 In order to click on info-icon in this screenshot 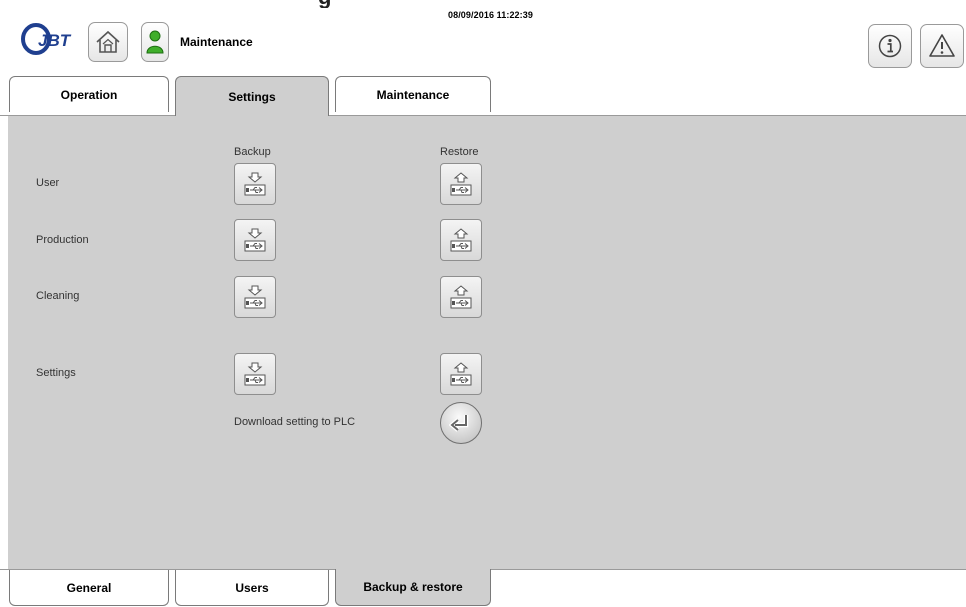, I will do `click(890, 46)`.